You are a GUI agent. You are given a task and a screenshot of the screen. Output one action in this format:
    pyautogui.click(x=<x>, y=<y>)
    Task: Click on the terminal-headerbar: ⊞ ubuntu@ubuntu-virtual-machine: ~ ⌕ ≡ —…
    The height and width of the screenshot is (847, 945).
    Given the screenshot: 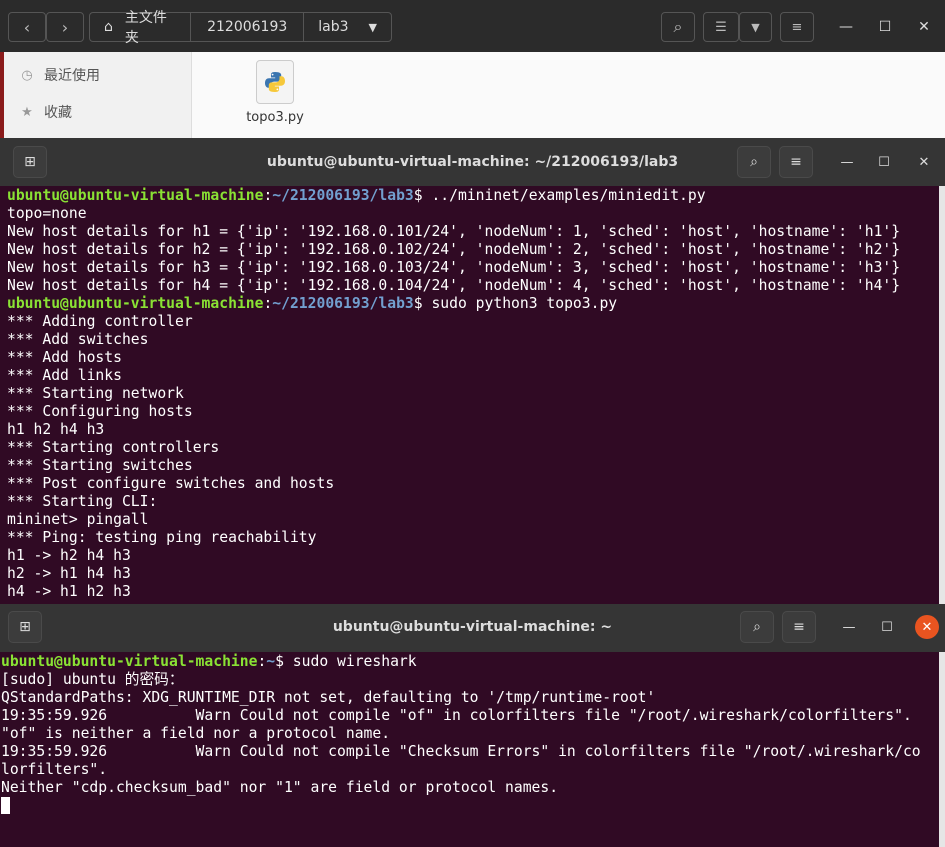 What is the action you would take?
    pyautogui.click(x=472, y=628)
    